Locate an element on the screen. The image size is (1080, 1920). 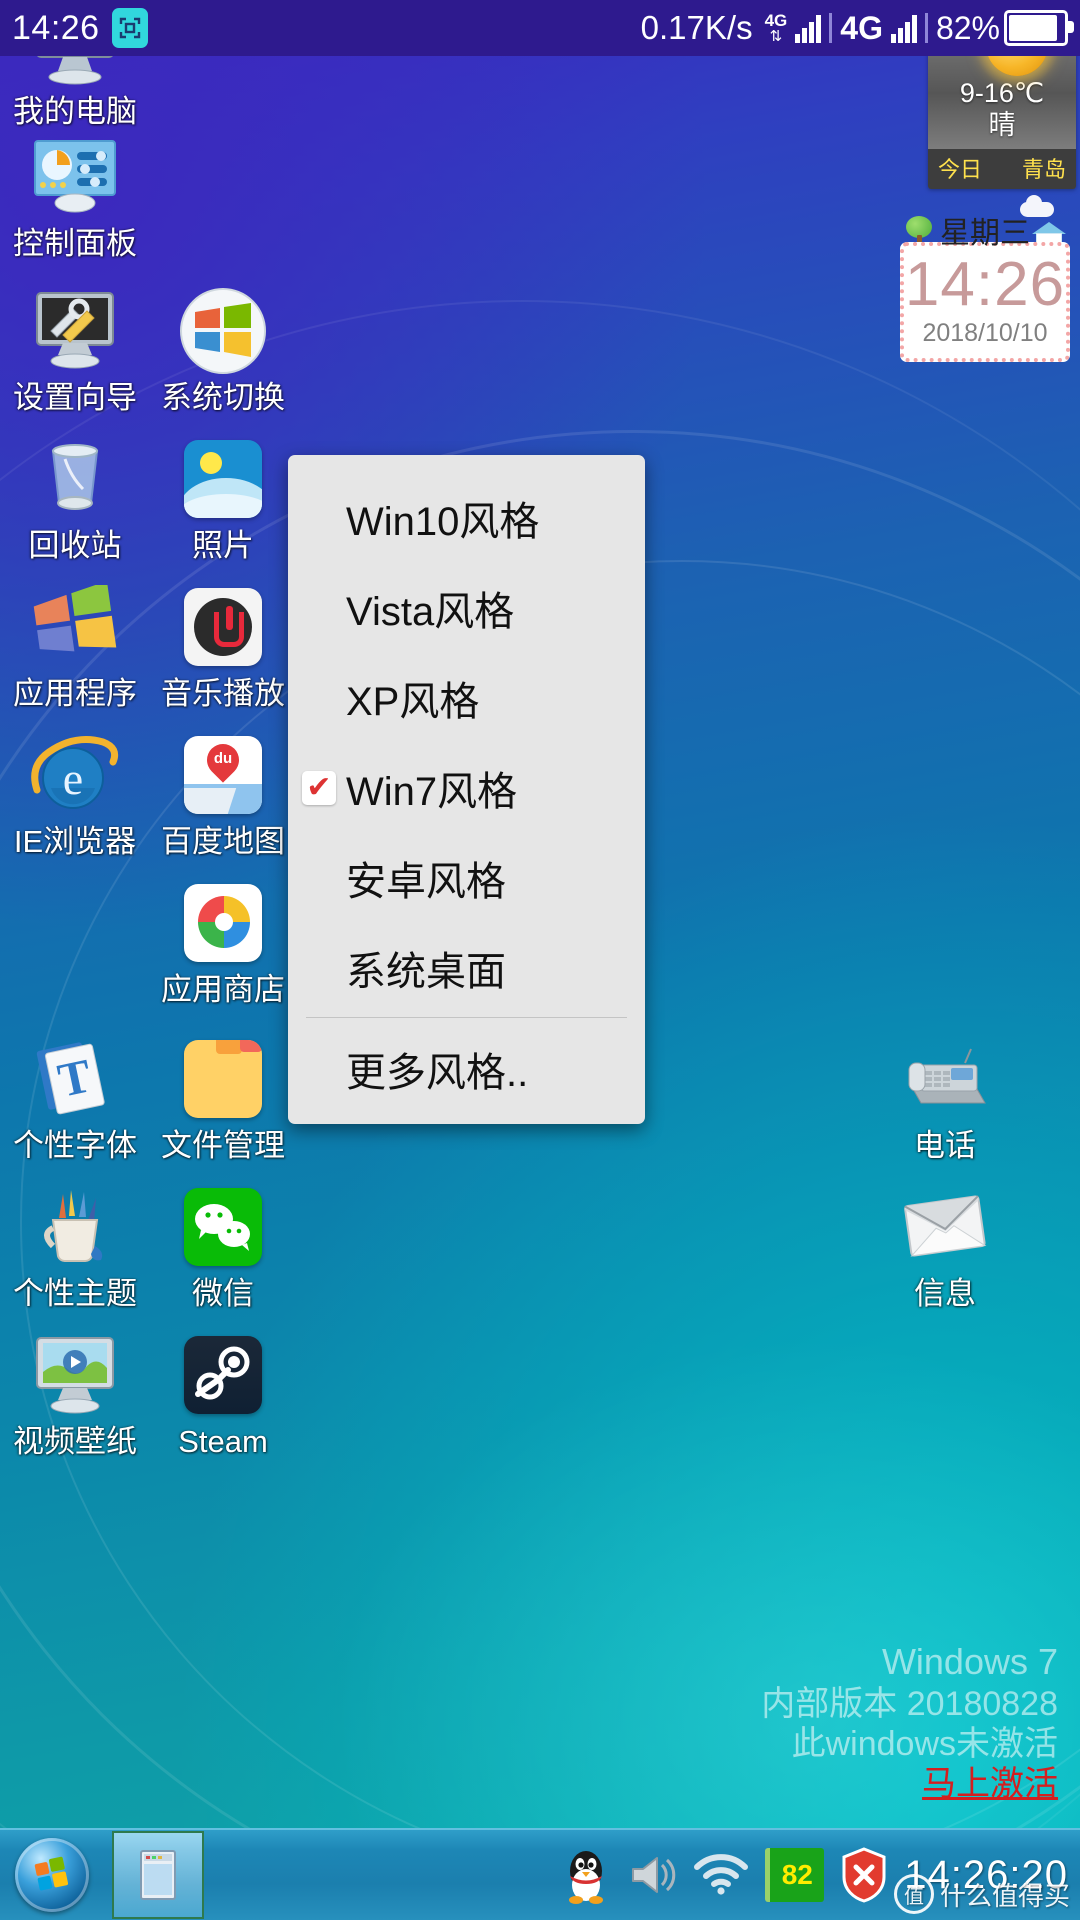
watermark-build: 内部版本 20180828 is located at coordinates (909, 1703).